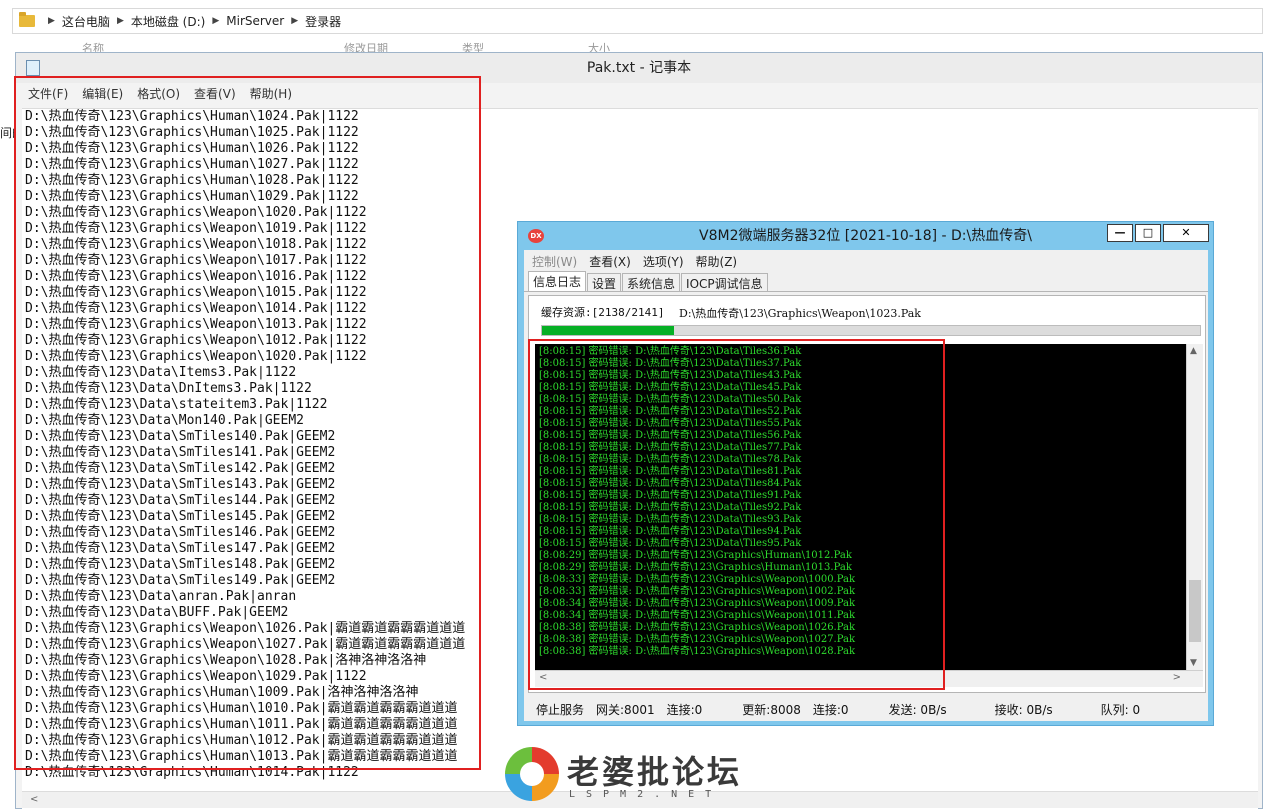 This screenshot has height=809, width=1263. Describe the element at coordinates (684, 709) in the screenshot. I see `gateway-connections: 连接:0` at that location.